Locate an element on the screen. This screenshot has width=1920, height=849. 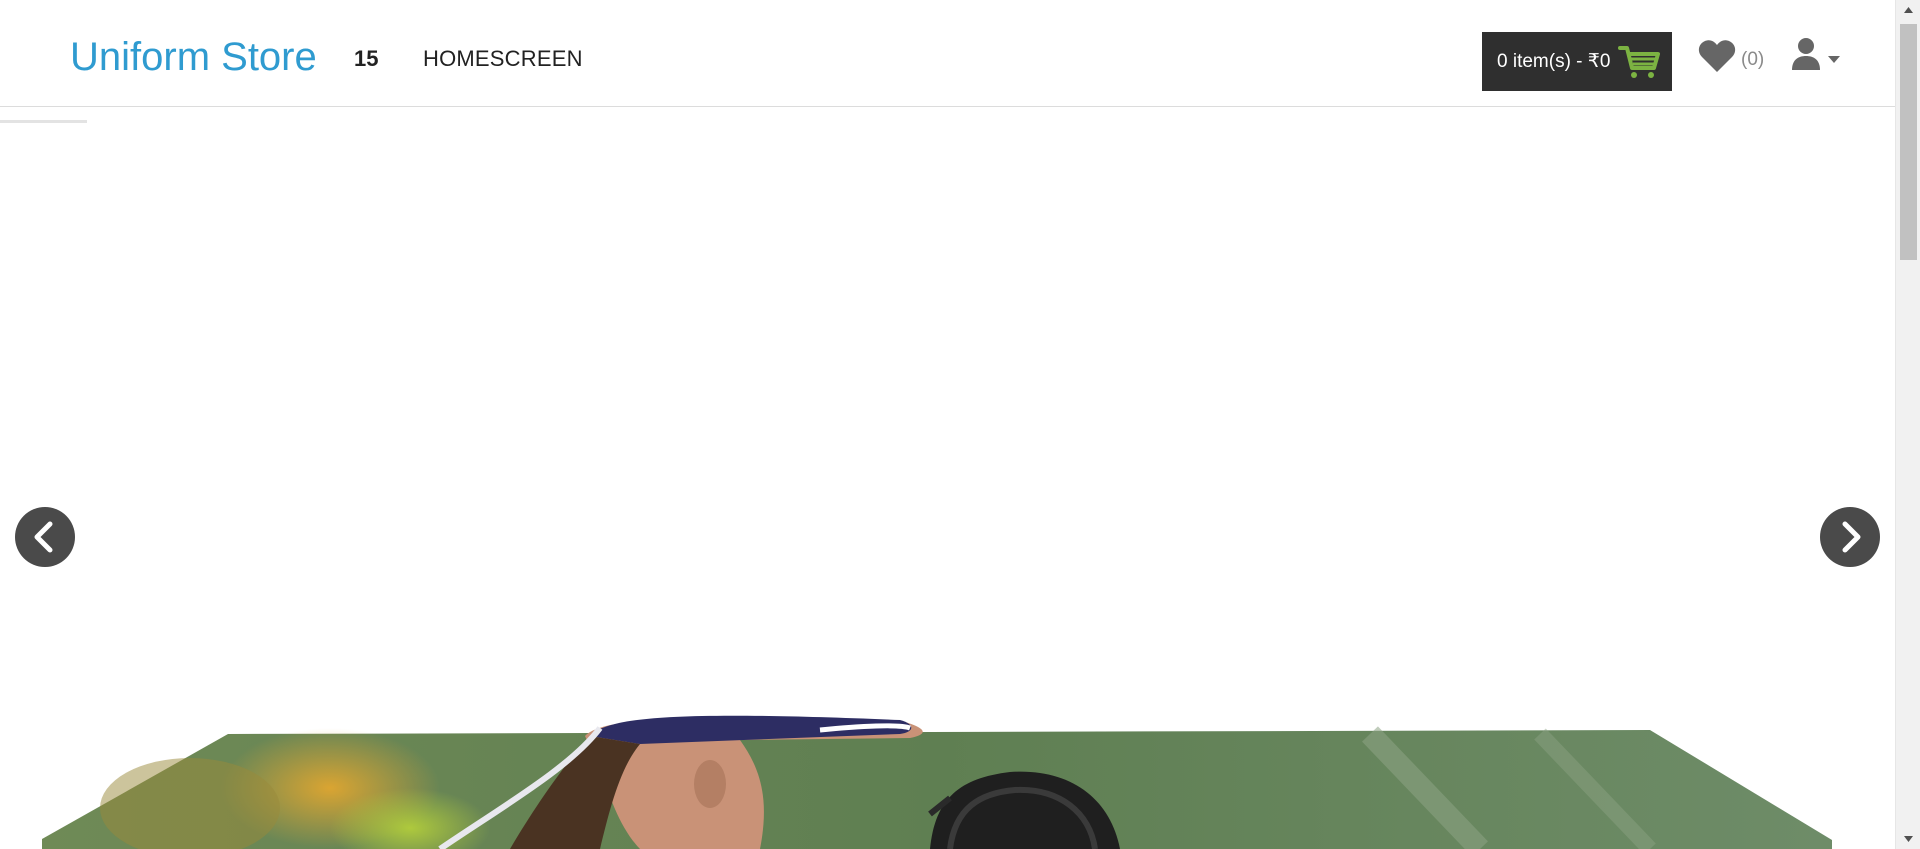
scroll-thumb is located at coordinates (1908, 142).